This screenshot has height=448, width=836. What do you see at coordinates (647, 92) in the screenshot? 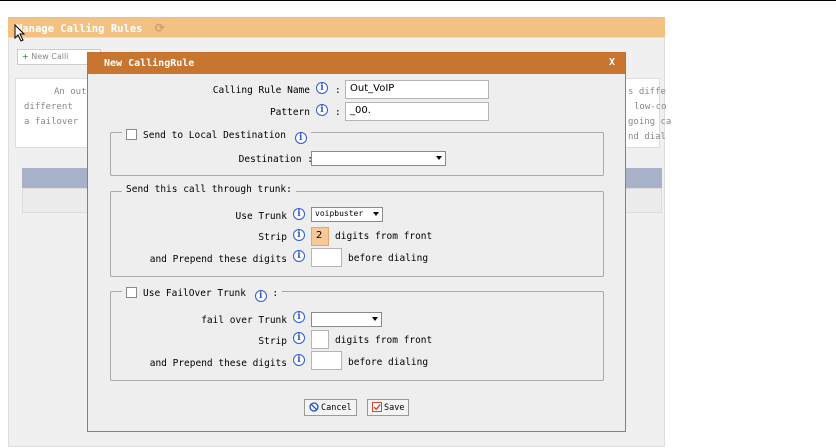
I see `desc-right-line: s diffe` at bounding box center [647, 92].